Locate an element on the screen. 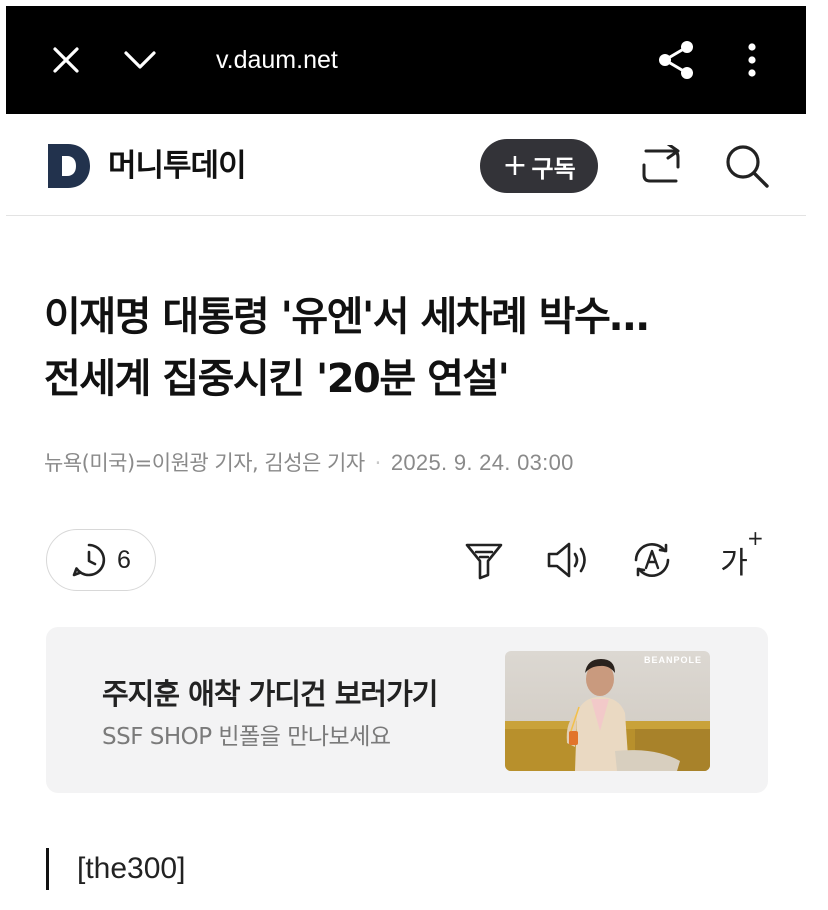 This screenshot has height=910, width=828. section-tag: [the300] is located at coordinates (115, 869).